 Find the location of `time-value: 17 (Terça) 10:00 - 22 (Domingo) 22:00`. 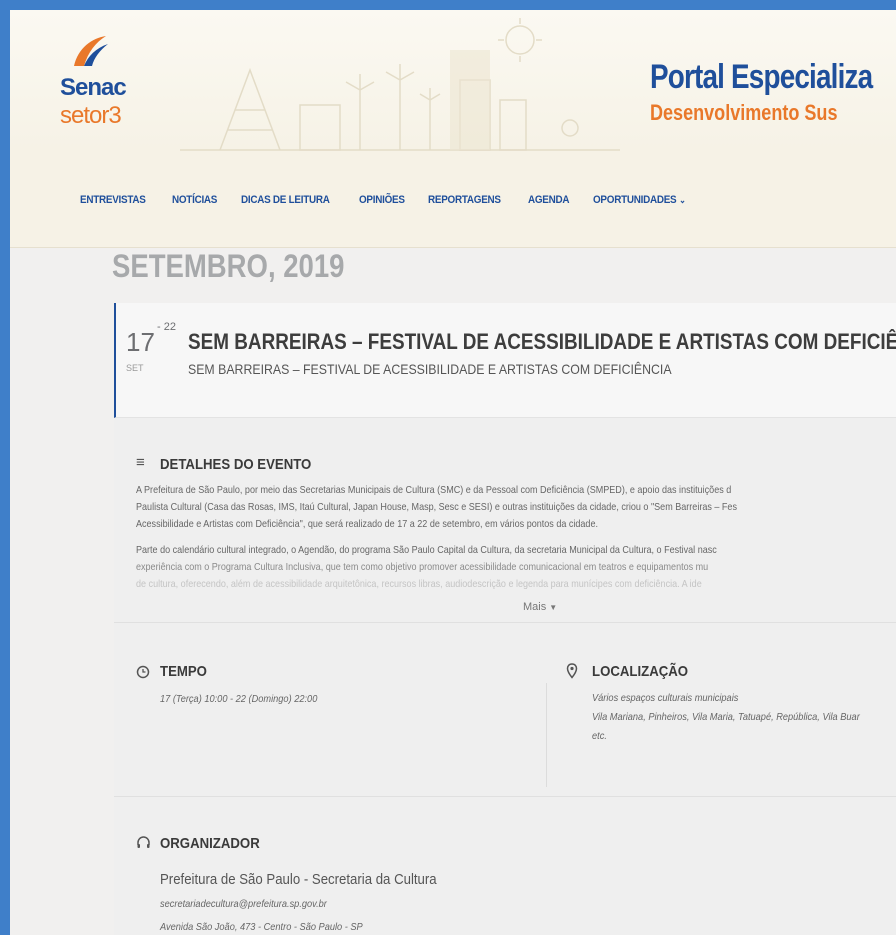

time-value: 17 (Terça) 10:00 - 22 (Domingo) 22:00 is located at coordinates (239, 699).